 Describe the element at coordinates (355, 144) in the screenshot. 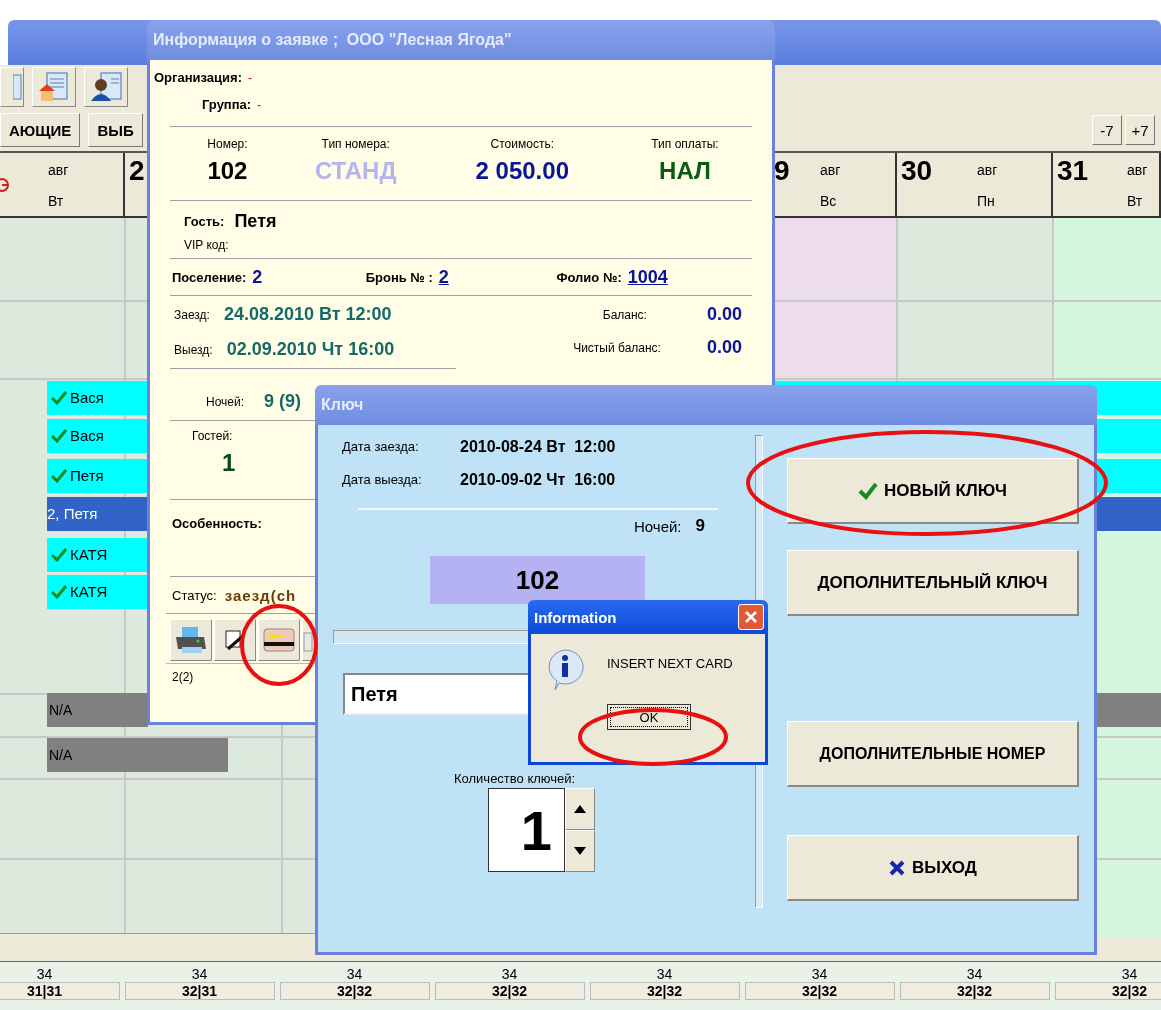

I see `field-label: Тип номера:` at that location.